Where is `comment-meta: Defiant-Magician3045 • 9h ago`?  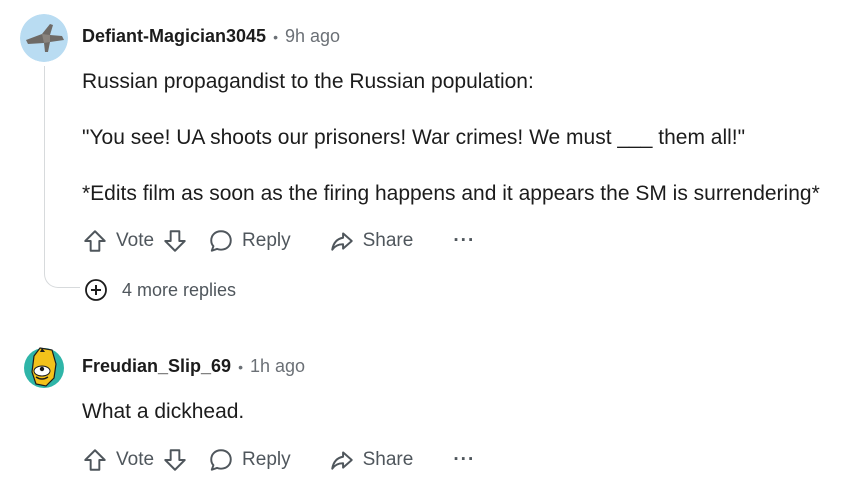
comment-meta: Defiant-Magician3045 • 9h ago is located at coordinates (211, 36).